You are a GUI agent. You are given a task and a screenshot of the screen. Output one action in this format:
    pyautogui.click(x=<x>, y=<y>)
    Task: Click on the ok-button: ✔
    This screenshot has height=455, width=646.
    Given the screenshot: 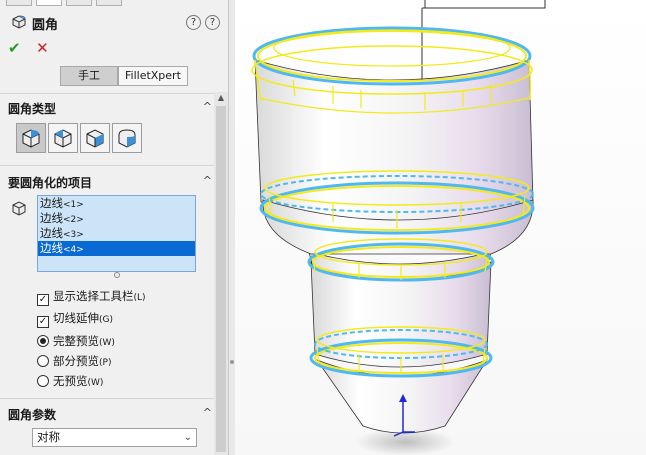 What is the action you would take?
    pyautogui.click(x=14, y=48)
    